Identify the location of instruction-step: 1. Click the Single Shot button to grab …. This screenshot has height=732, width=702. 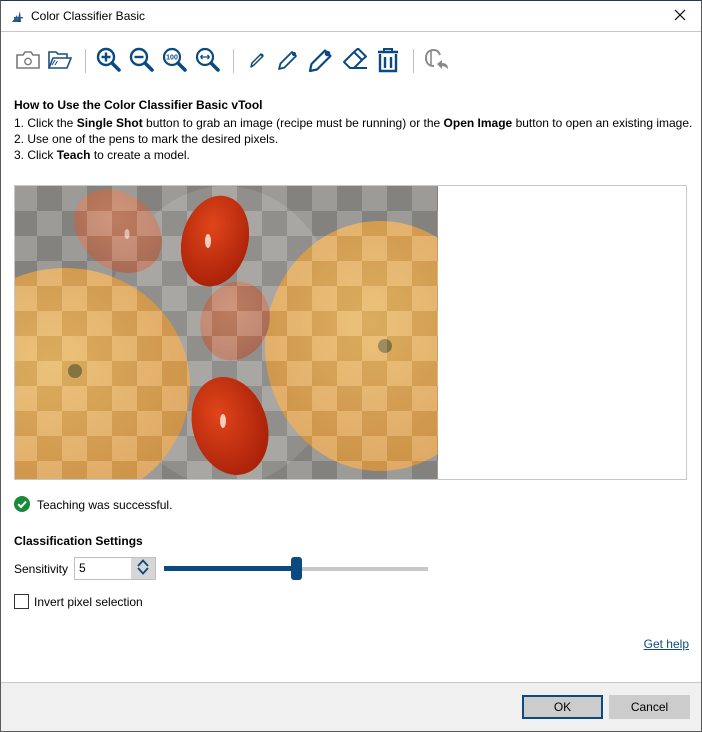
(353, 123).